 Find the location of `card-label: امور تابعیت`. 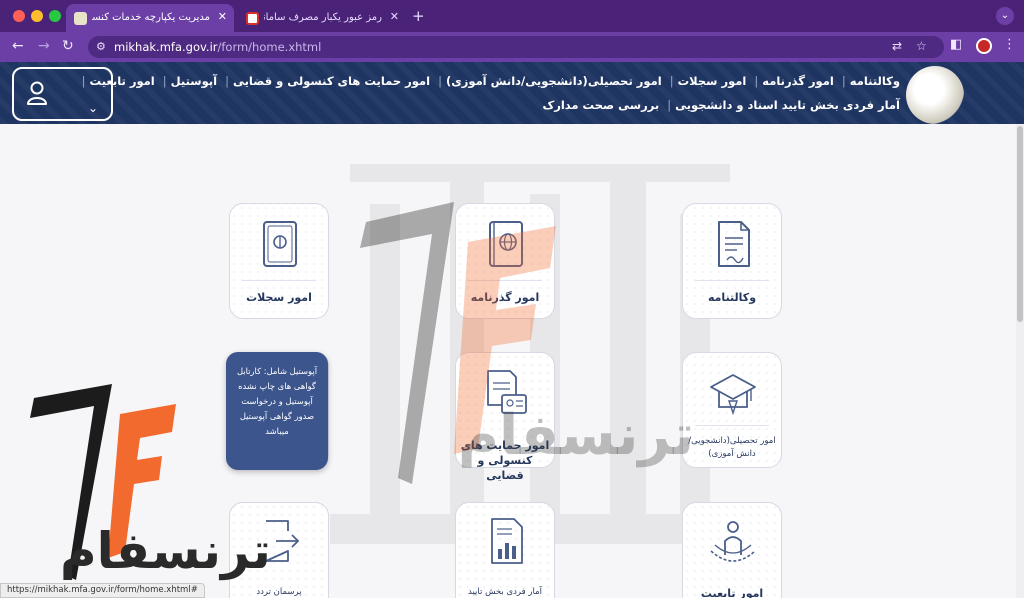

card-label: امور تابعیت is located at coordinates (732, 592).